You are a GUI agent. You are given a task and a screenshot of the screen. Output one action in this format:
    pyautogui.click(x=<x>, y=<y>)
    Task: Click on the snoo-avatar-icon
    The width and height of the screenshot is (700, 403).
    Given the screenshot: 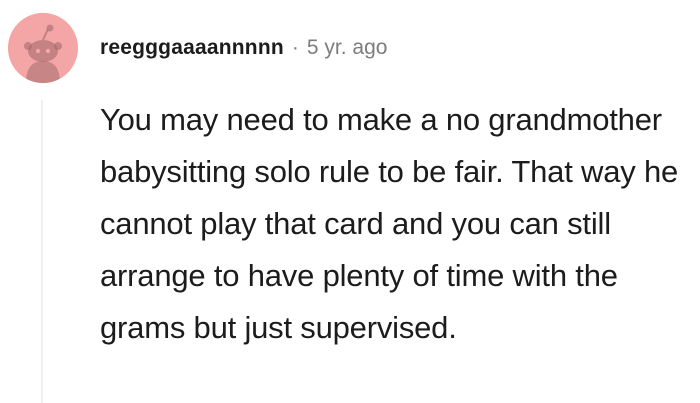 What is the action you would take?
    pyautogui.click(x=43, y=48)
    